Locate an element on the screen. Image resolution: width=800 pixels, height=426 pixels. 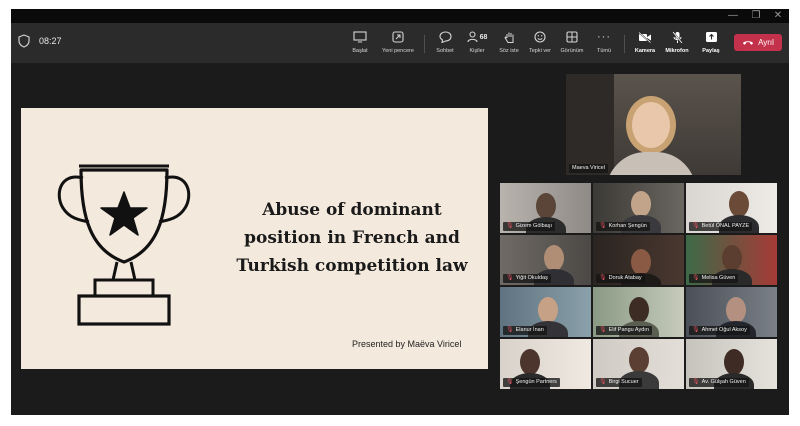
participant-tile: 🎙 Elanur İnan is located at coordinates (545, 312).